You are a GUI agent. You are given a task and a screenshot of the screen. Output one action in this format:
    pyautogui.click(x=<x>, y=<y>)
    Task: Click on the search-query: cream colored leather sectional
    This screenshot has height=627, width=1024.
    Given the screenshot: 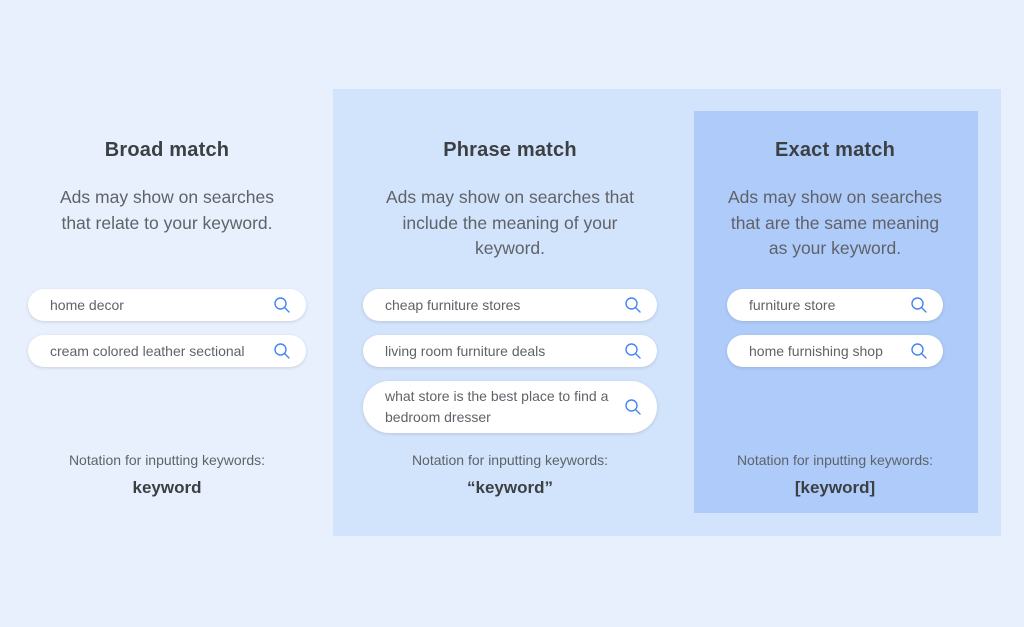 What is the action you would take?
    pyautogui.click(x=147, y=350)
    